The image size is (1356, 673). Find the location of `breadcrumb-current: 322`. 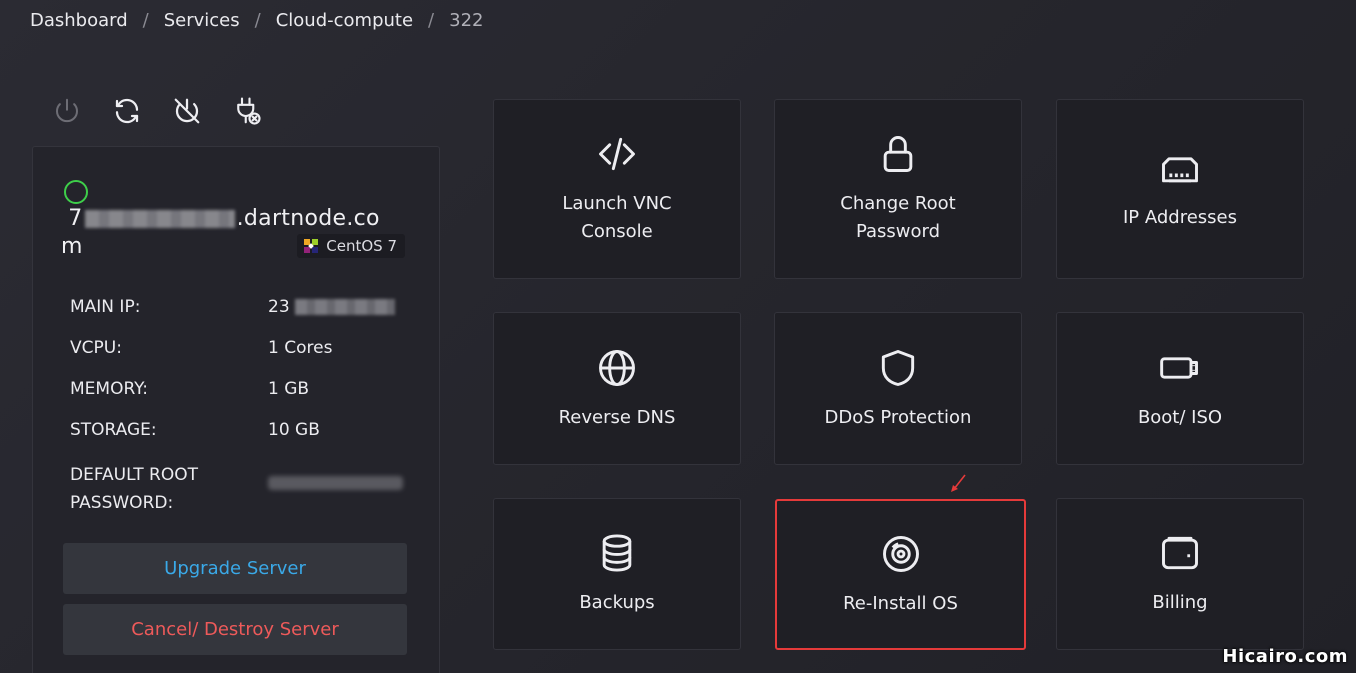

breadcrumb-current: 322 is located at coordinates (466, 20).